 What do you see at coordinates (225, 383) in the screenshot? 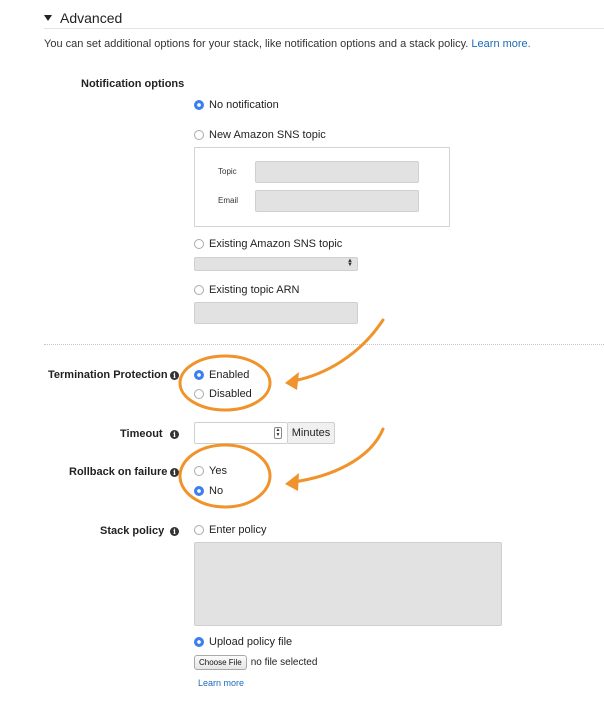
I see `annotation-circle` at bounding box center [225, 383].